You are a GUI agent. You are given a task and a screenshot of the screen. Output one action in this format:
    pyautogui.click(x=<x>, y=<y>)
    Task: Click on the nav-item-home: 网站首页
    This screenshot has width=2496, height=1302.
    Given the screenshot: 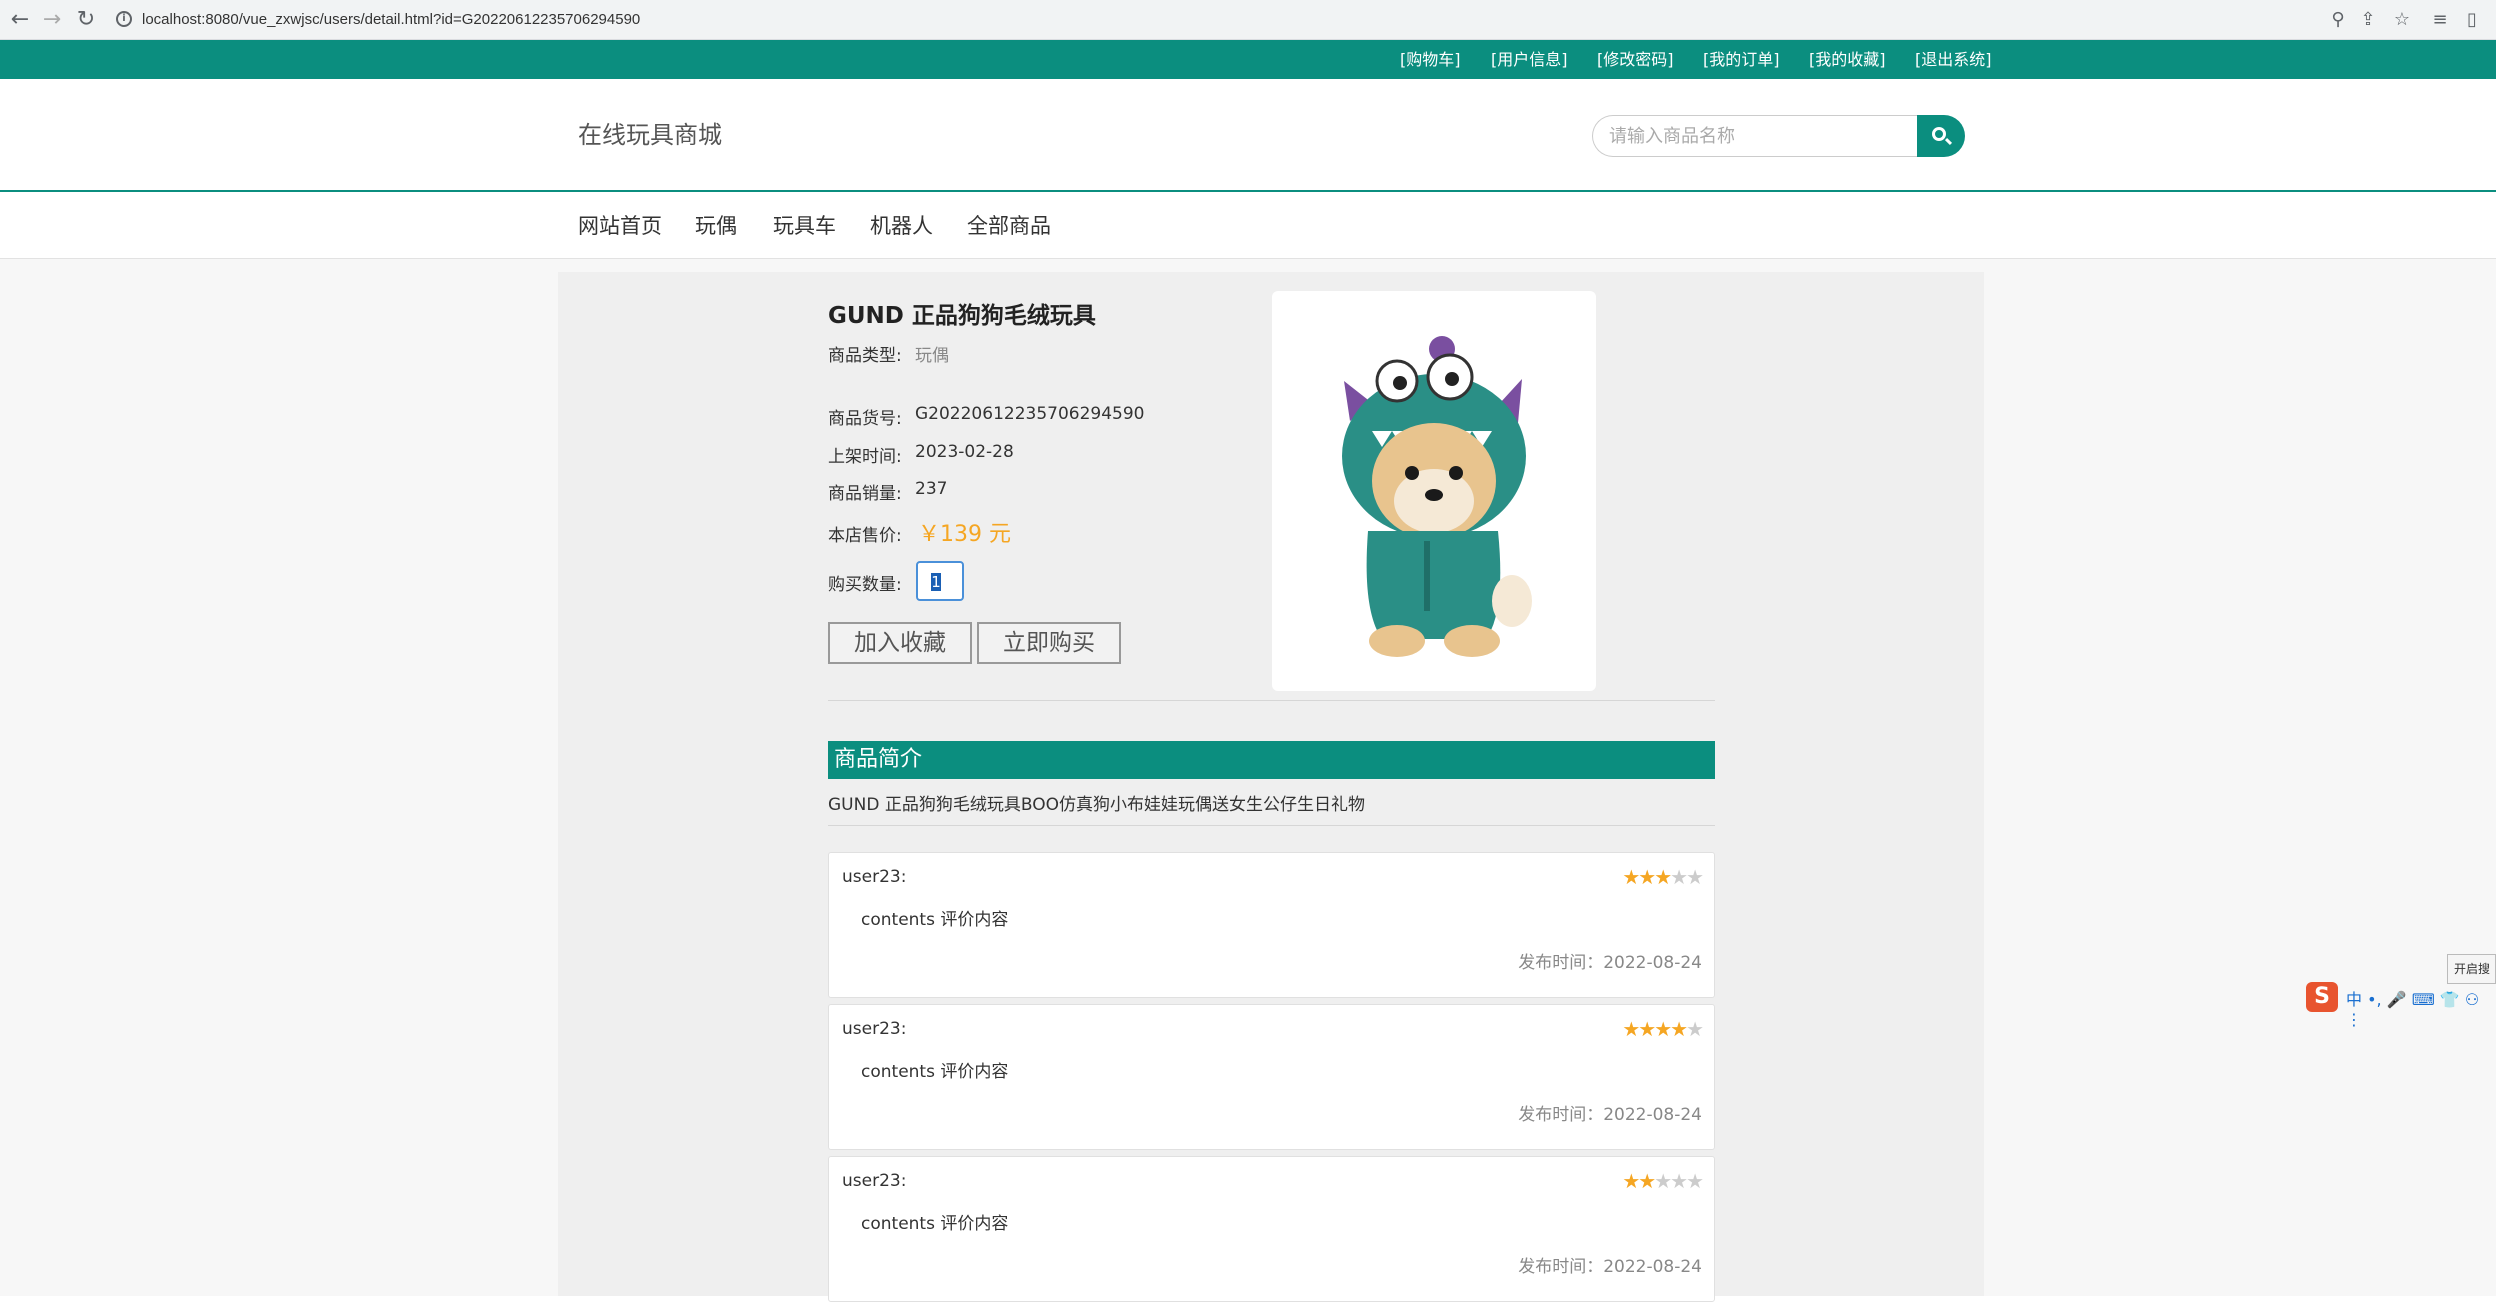 What is the action you would take?
    pyautogui.click(x=620, y=226)
    